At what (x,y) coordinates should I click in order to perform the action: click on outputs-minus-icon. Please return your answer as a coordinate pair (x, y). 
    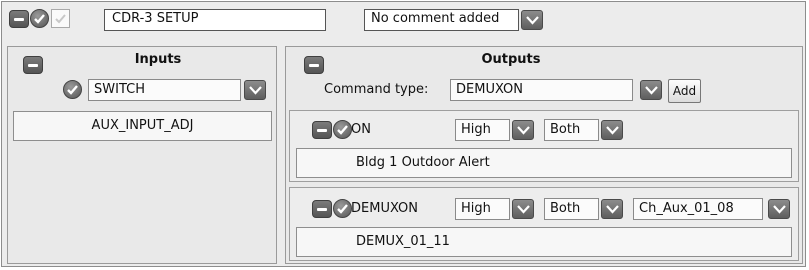
    Looking at the image, I should click on (314, 65).